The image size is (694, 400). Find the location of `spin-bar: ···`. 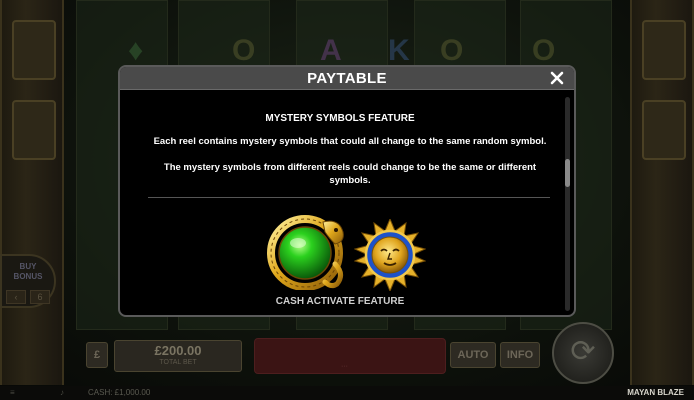

spin-bar: ··· is located at coordinates (350, 356).